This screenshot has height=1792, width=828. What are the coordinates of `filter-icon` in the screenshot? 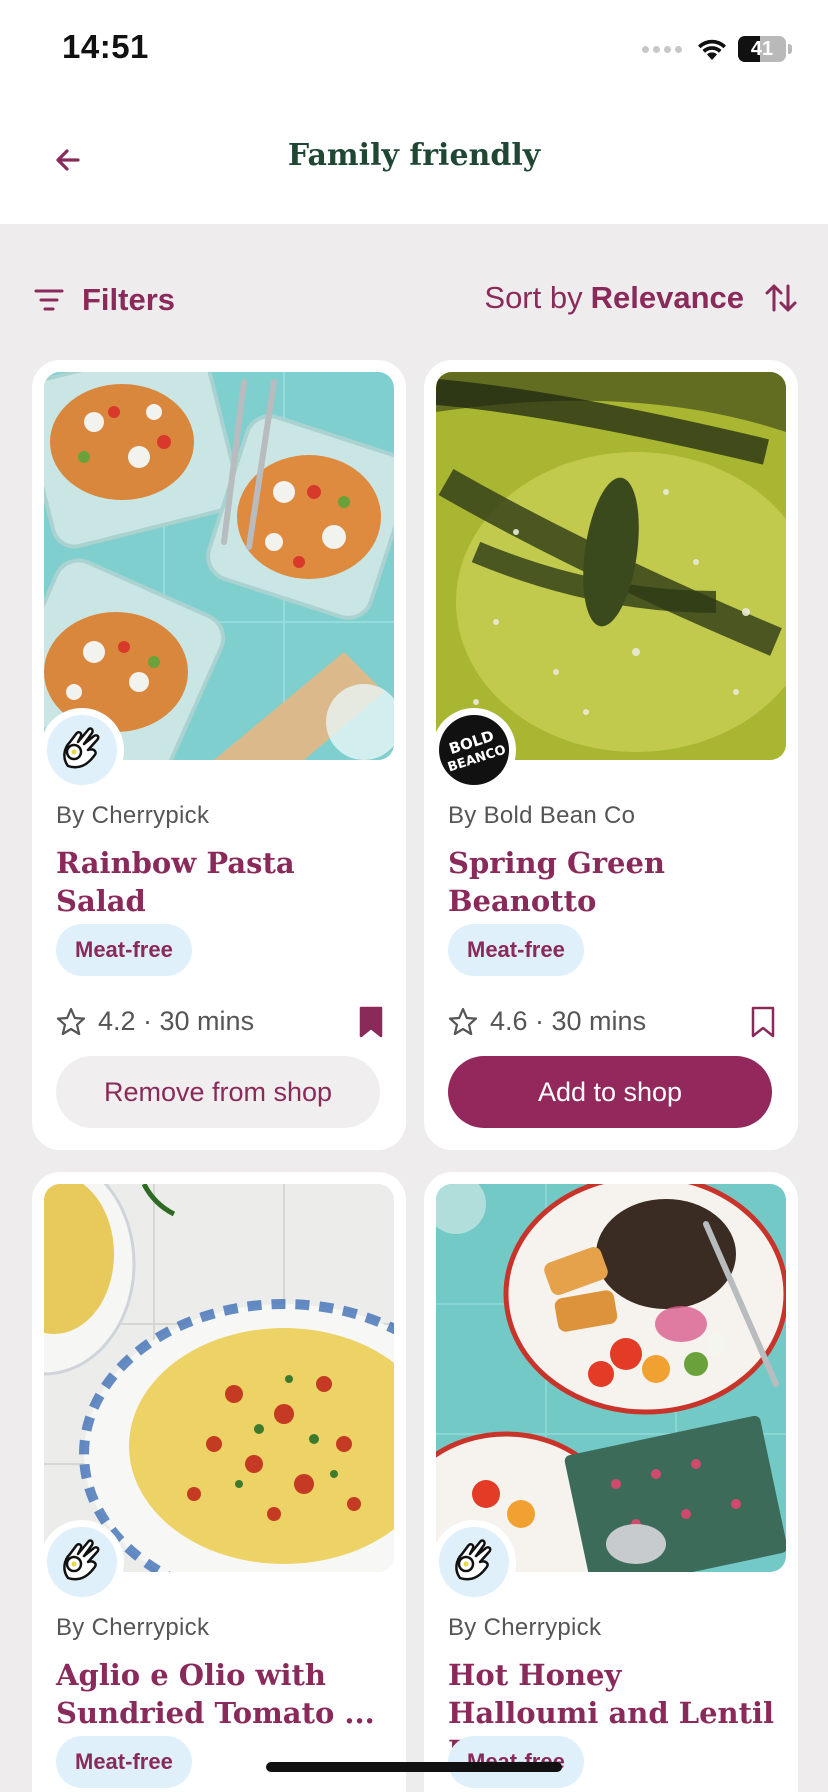 It's located at (49, 300).